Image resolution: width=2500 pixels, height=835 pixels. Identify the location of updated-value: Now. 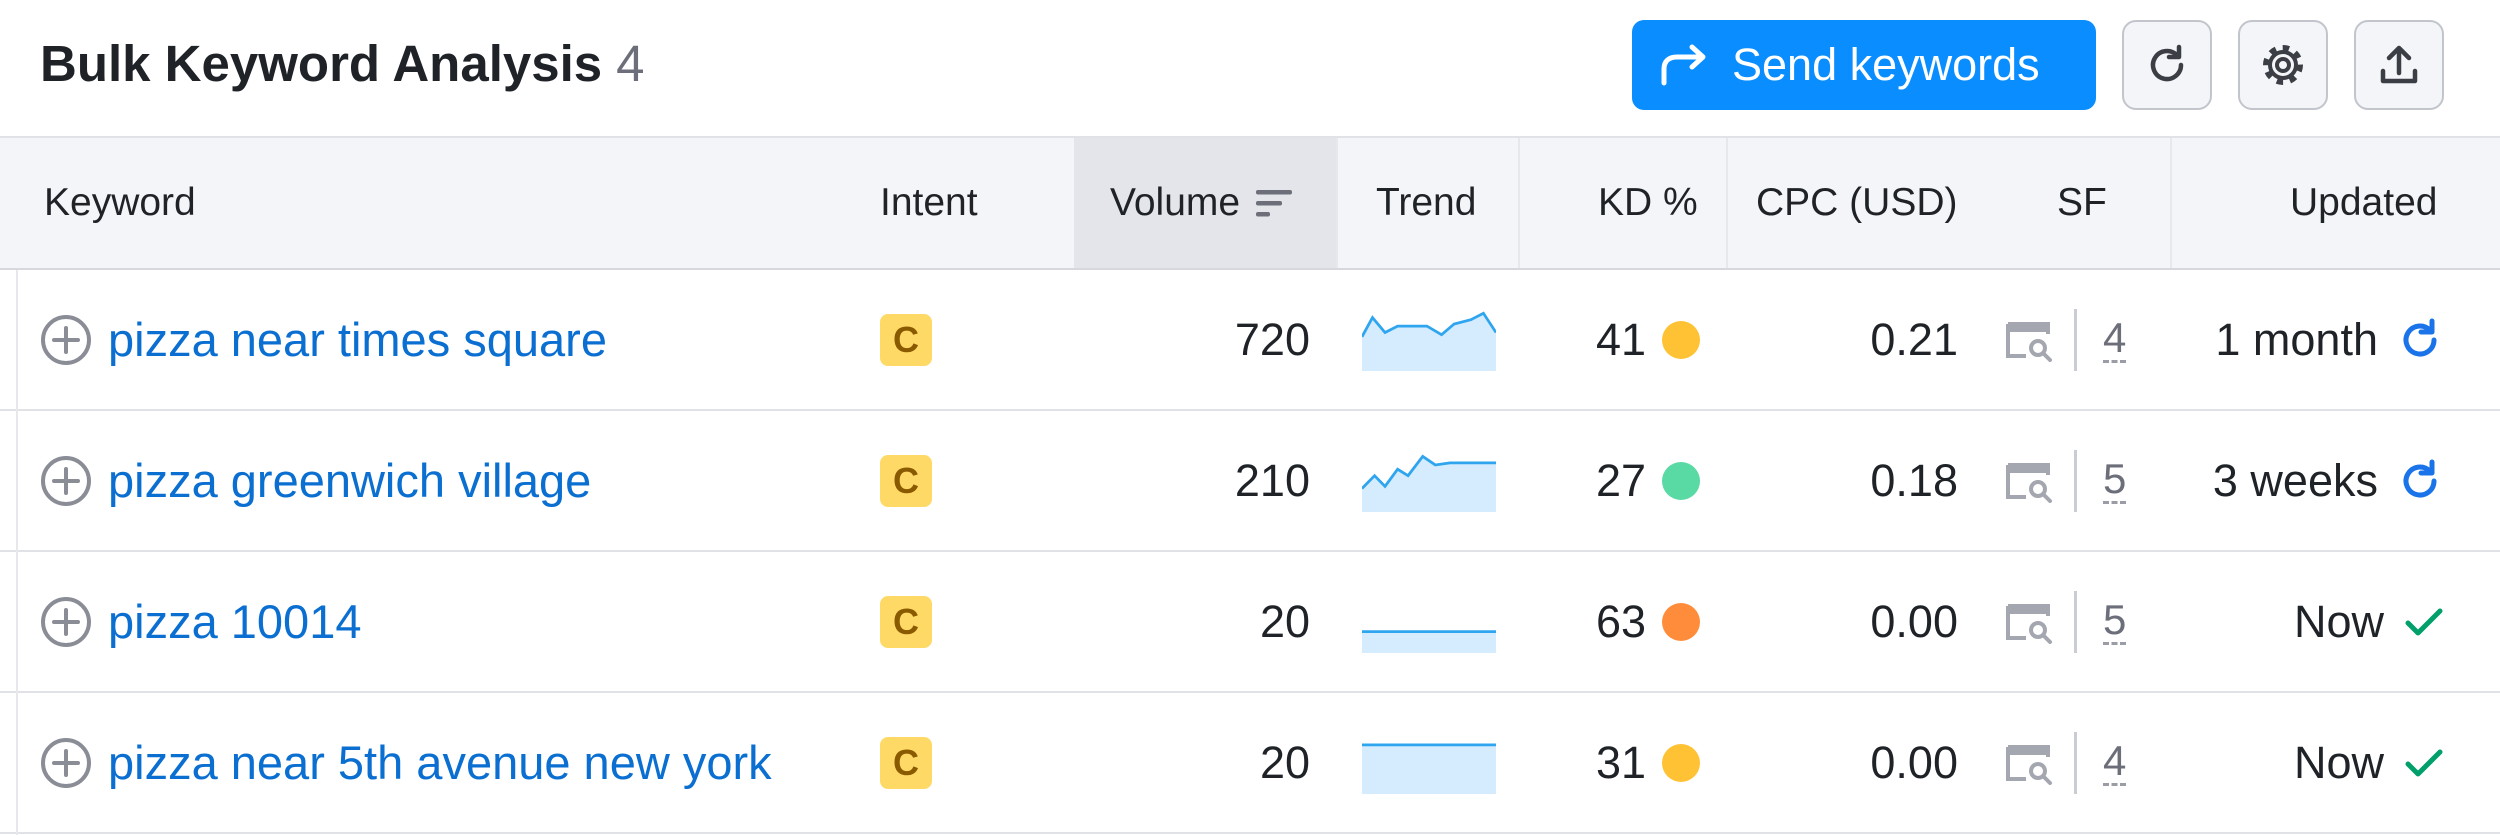
(2338, 762).